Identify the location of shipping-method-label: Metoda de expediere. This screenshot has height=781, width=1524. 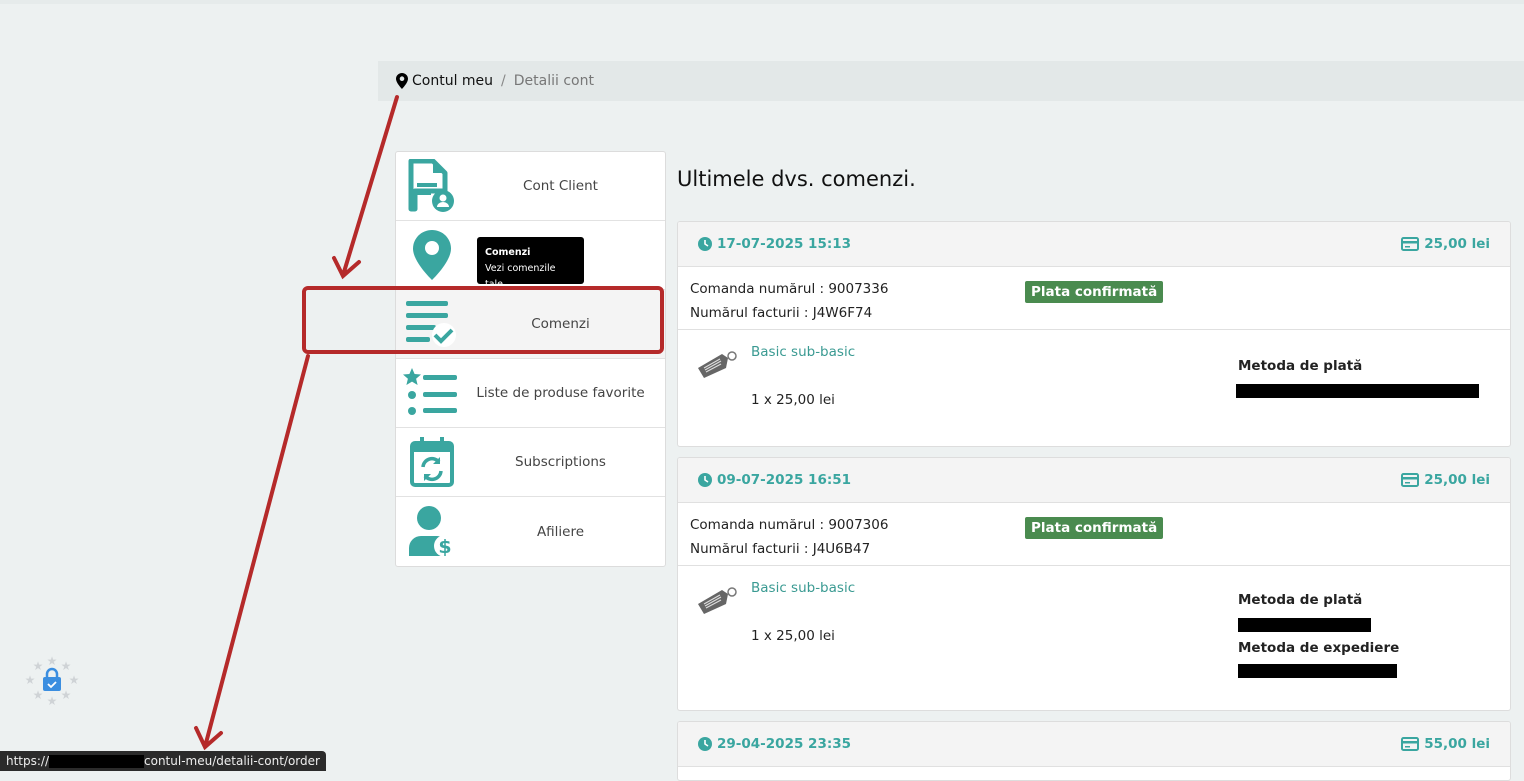
(1319, 648).